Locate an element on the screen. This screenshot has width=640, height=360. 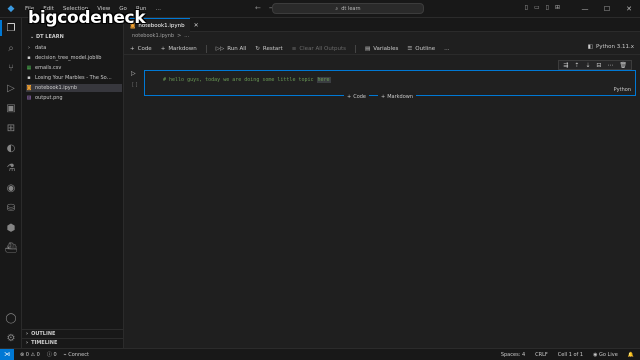
chevron-down-icon: ⌄ is located at coordinates (32, 37).